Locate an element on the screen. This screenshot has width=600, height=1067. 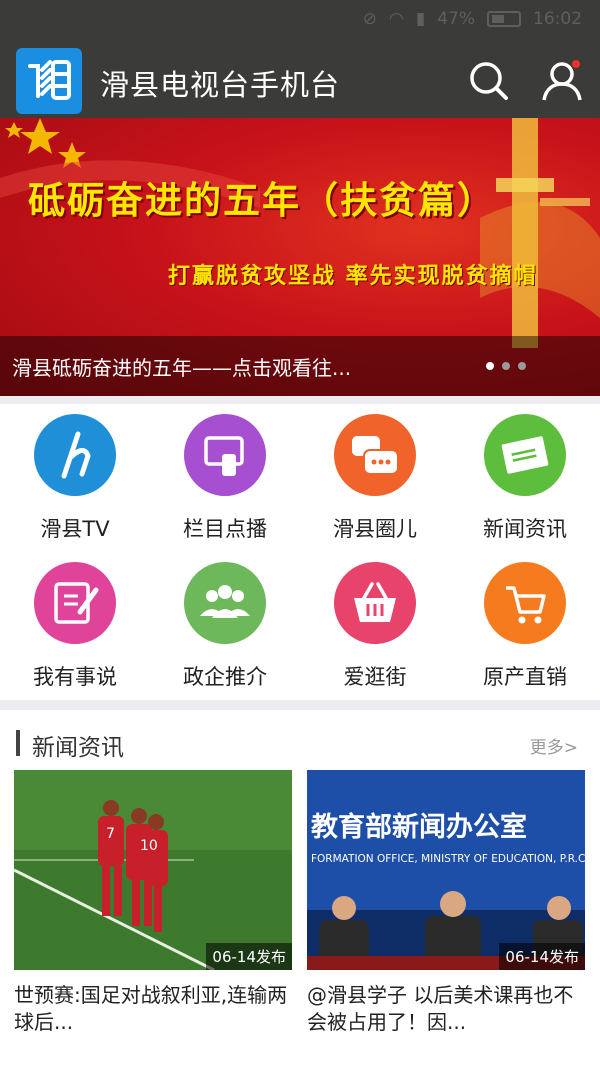
app-header: 滑县电视台手机台 is located at coordinates (300, 79).